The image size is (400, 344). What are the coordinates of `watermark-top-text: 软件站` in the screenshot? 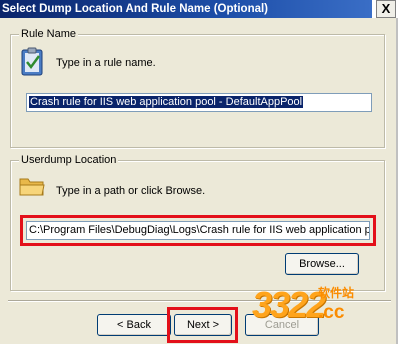 It's located at (336, 293).